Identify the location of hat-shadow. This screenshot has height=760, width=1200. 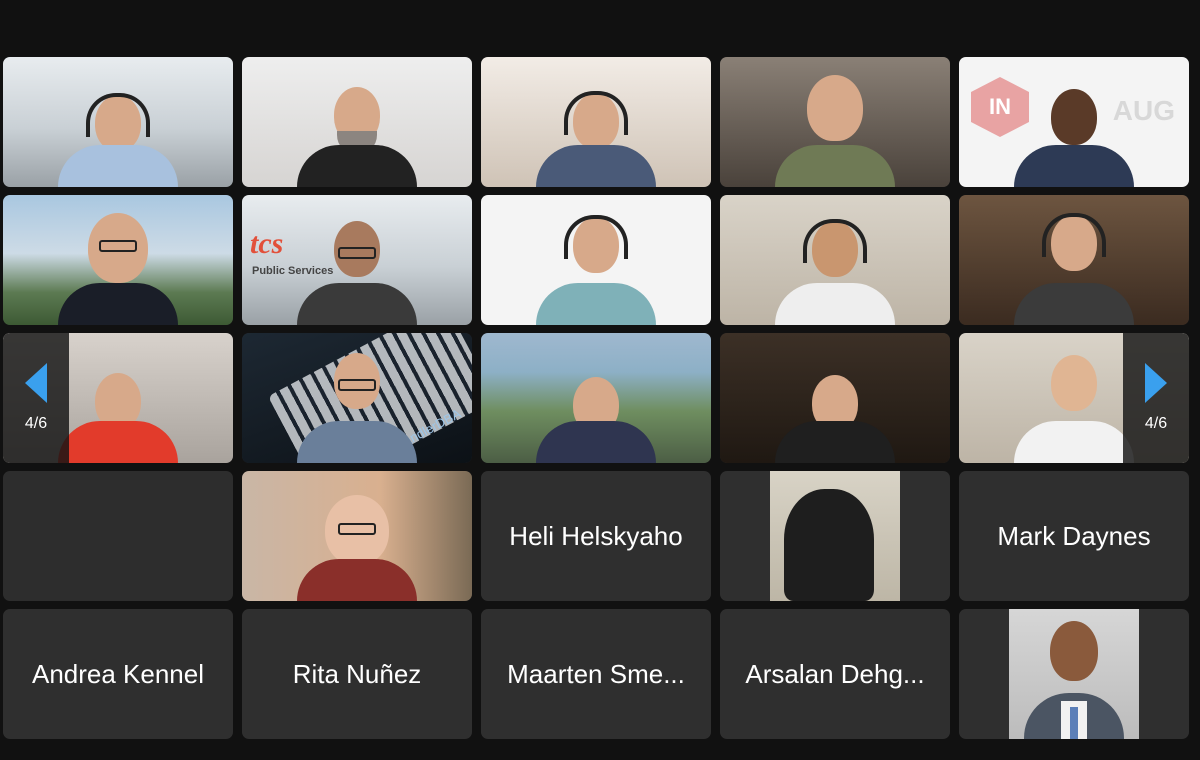
(829, 545).